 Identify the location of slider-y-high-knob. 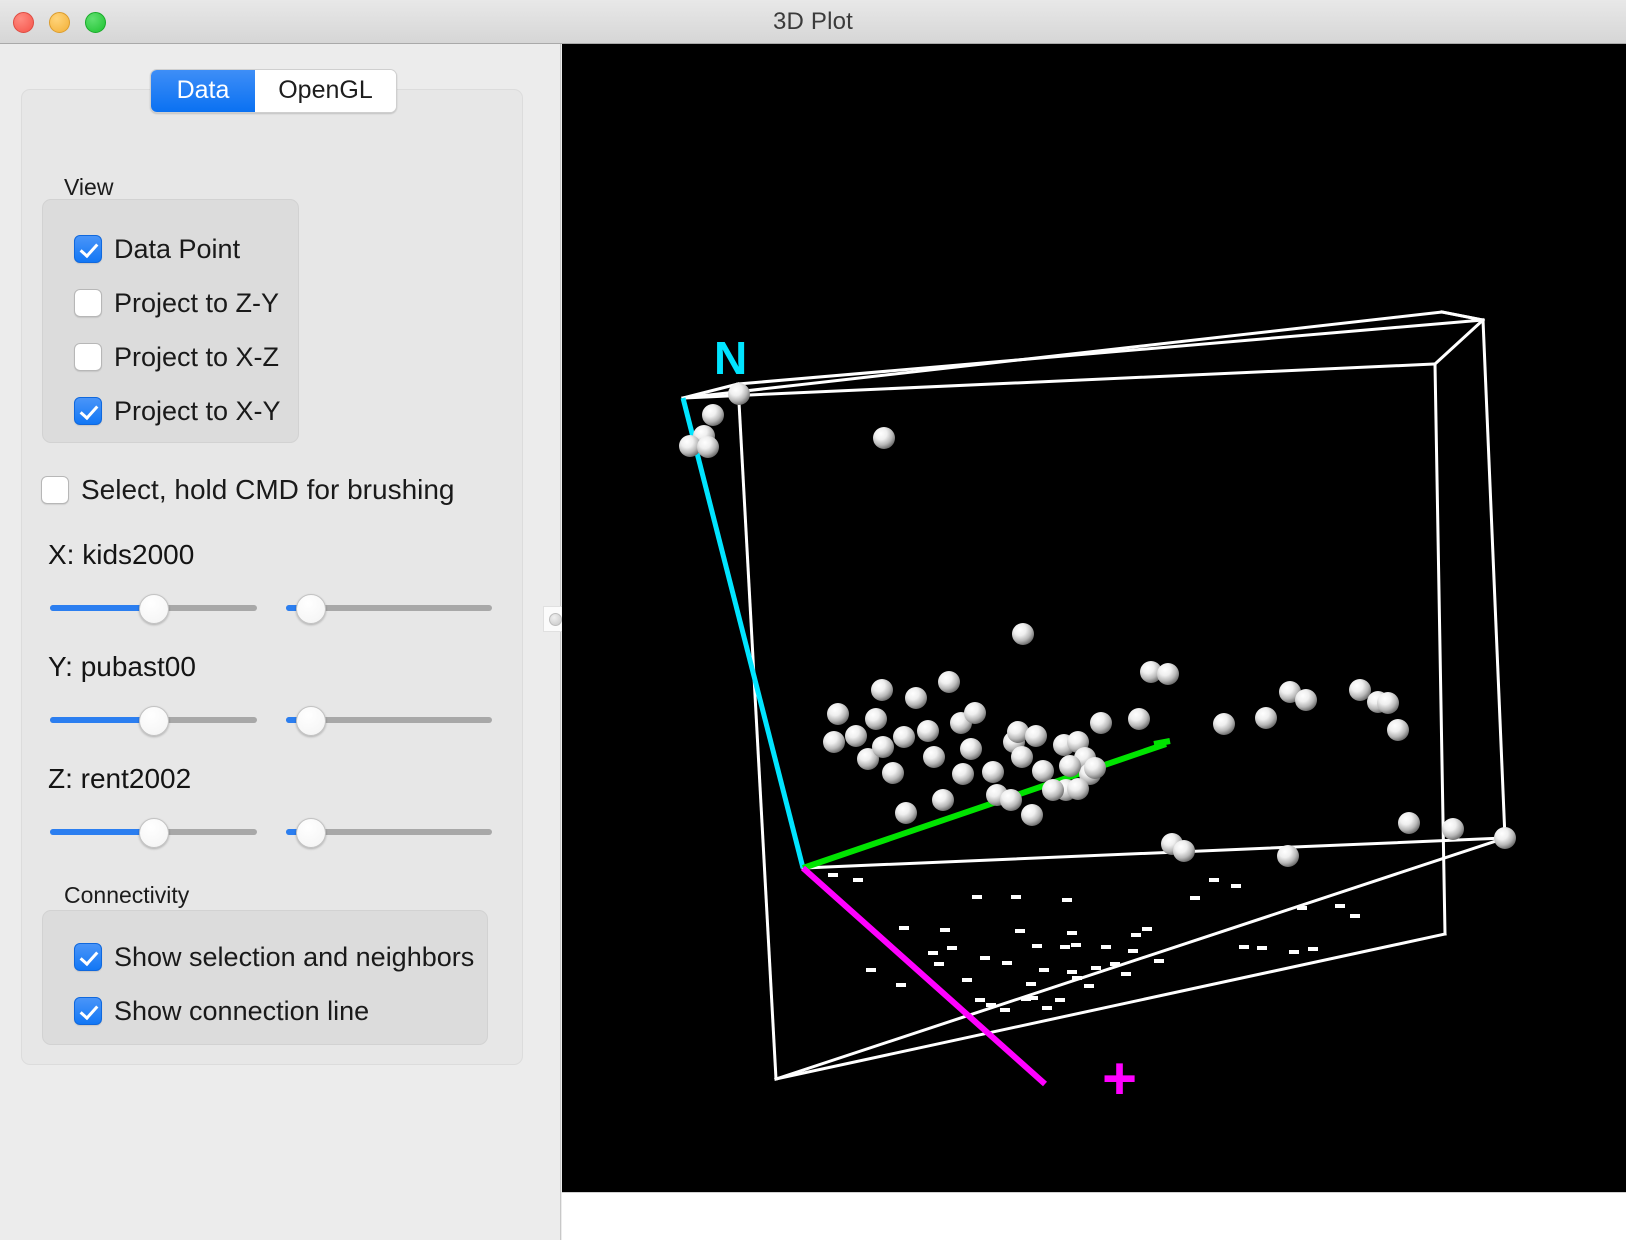
(310, 721).